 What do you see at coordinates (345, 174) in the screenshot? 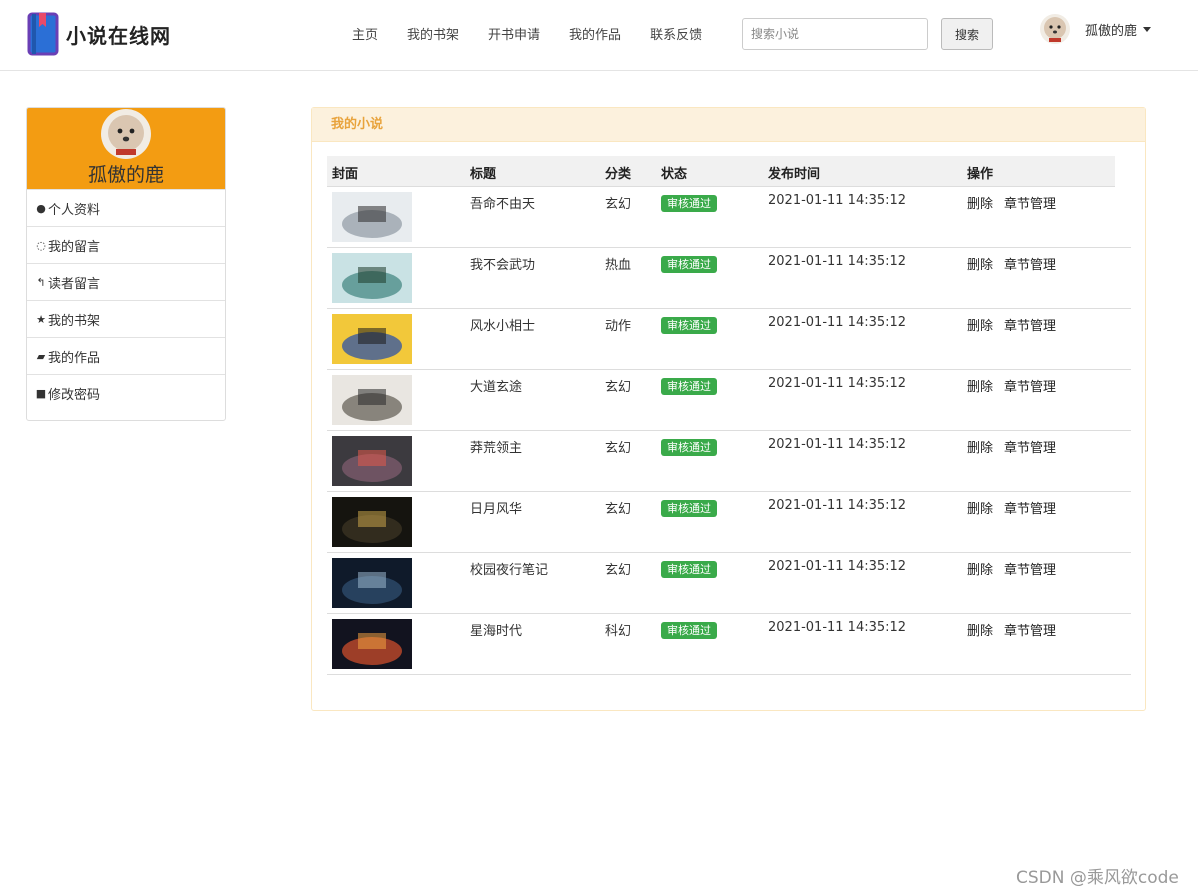
I see `header-cover: 封面` at bounding box center [345, 174].